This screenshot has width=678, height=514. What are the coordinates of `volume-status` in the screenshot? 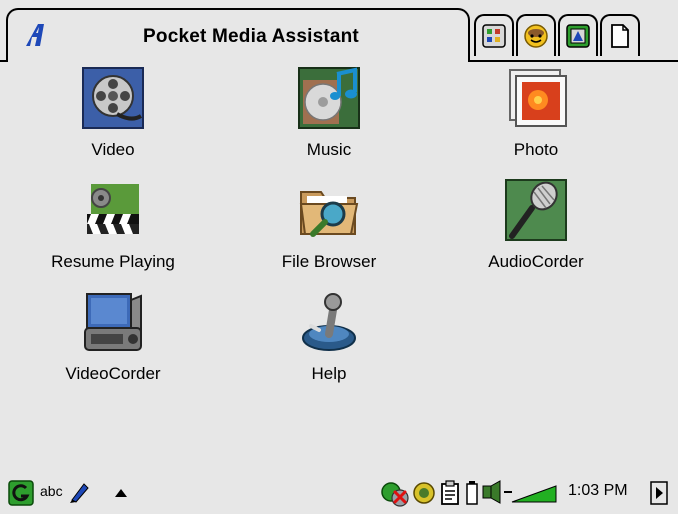 It's located at (520, 495).